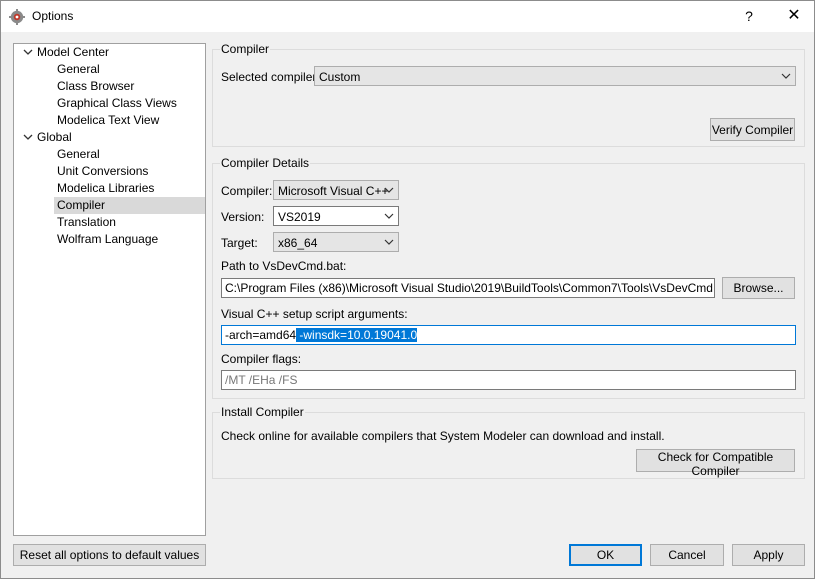 Image resolution: width=815 pixels, height=579 pixels. I want to click on install-compiler-title: Install Compiler, so click(262, 412).